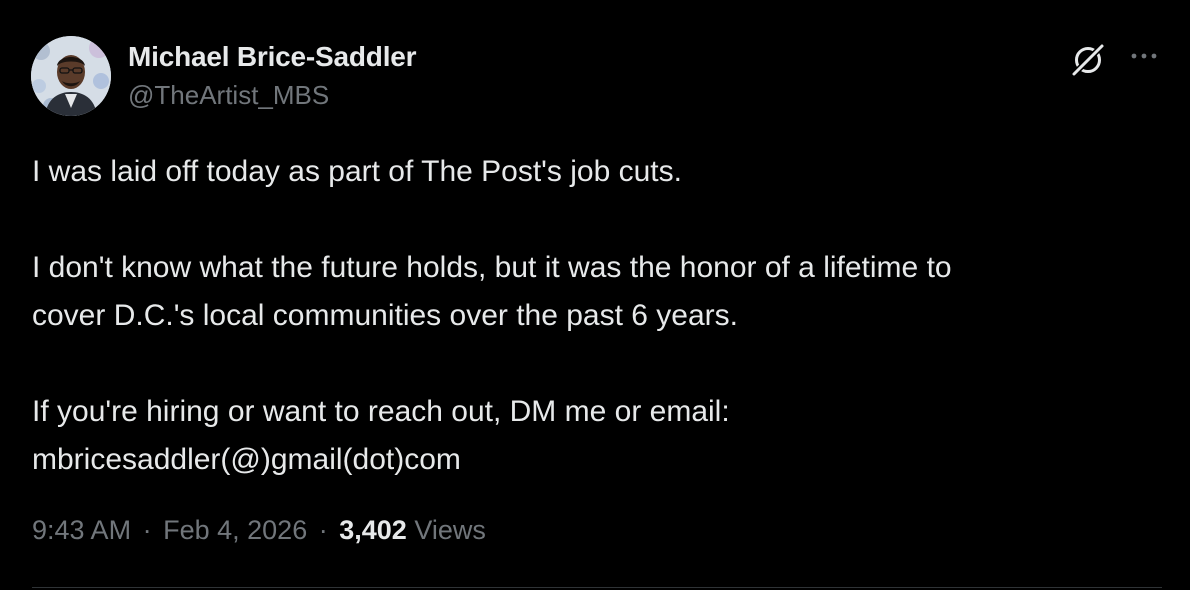 This screenshot has width=1190, height=590. I want to click on tweet-date: Feb 4, 2026, so click(235, 530).